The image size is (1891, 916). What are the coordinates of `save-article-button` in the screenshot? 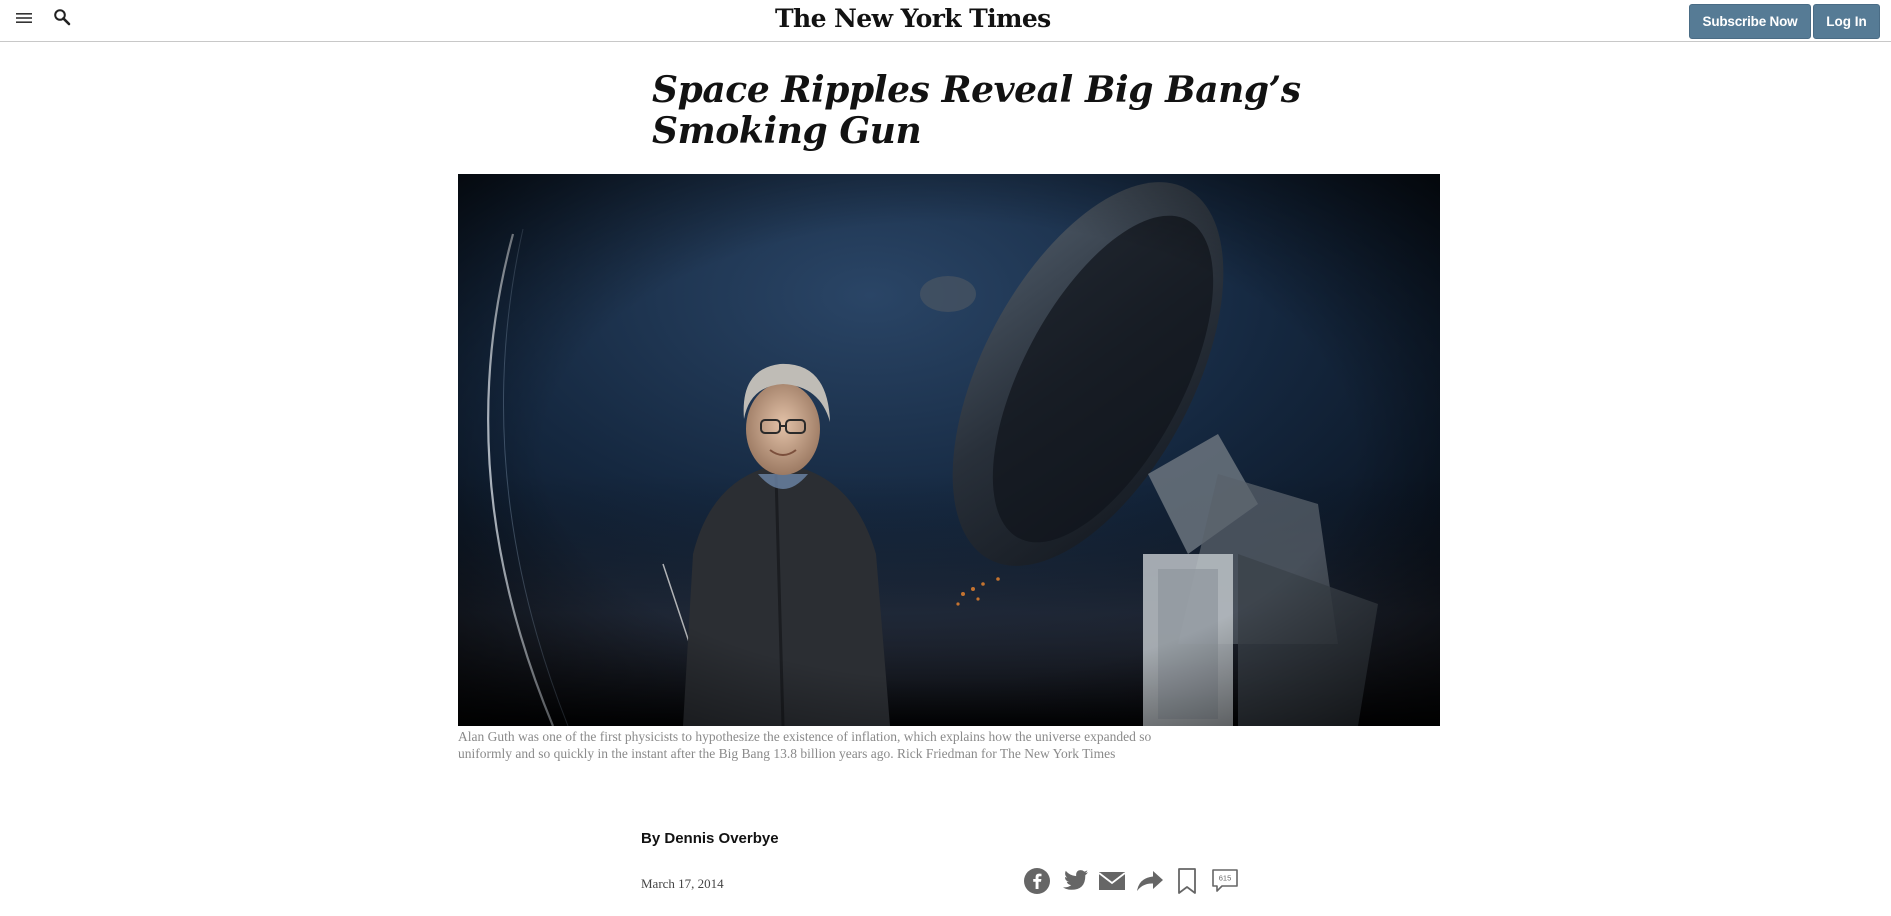 It's located at (1187, 883).